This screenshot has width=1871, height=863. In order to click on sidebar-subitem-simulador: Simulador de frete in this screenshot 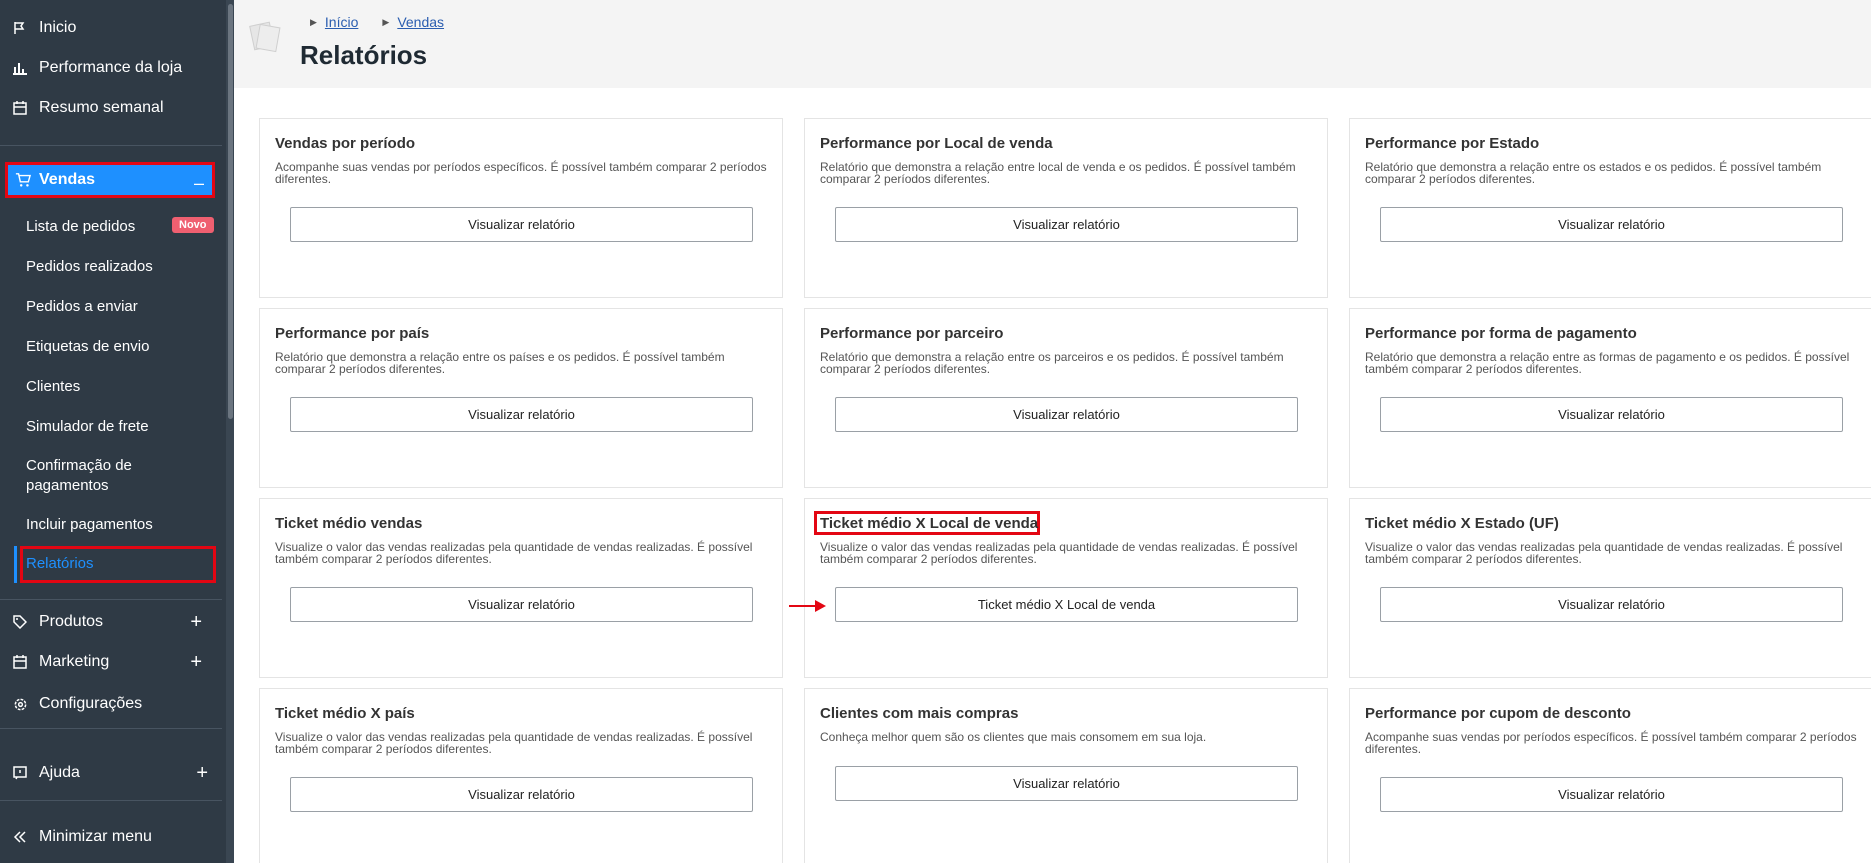, I will do `click(87, 427)`.